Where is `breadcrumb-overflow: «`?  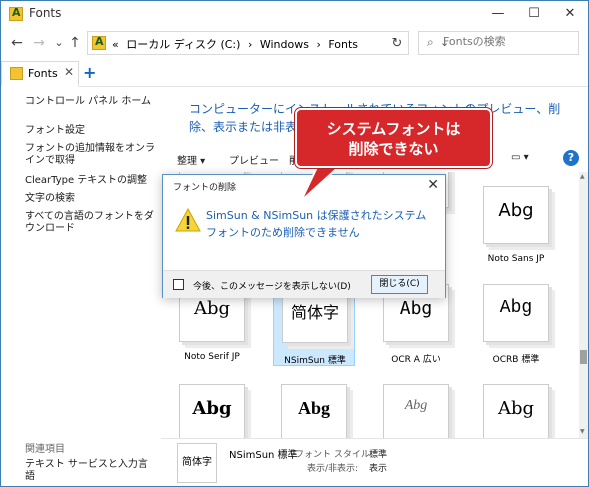 breadcrumb-overflow: « is located at coordinates (115, 44).